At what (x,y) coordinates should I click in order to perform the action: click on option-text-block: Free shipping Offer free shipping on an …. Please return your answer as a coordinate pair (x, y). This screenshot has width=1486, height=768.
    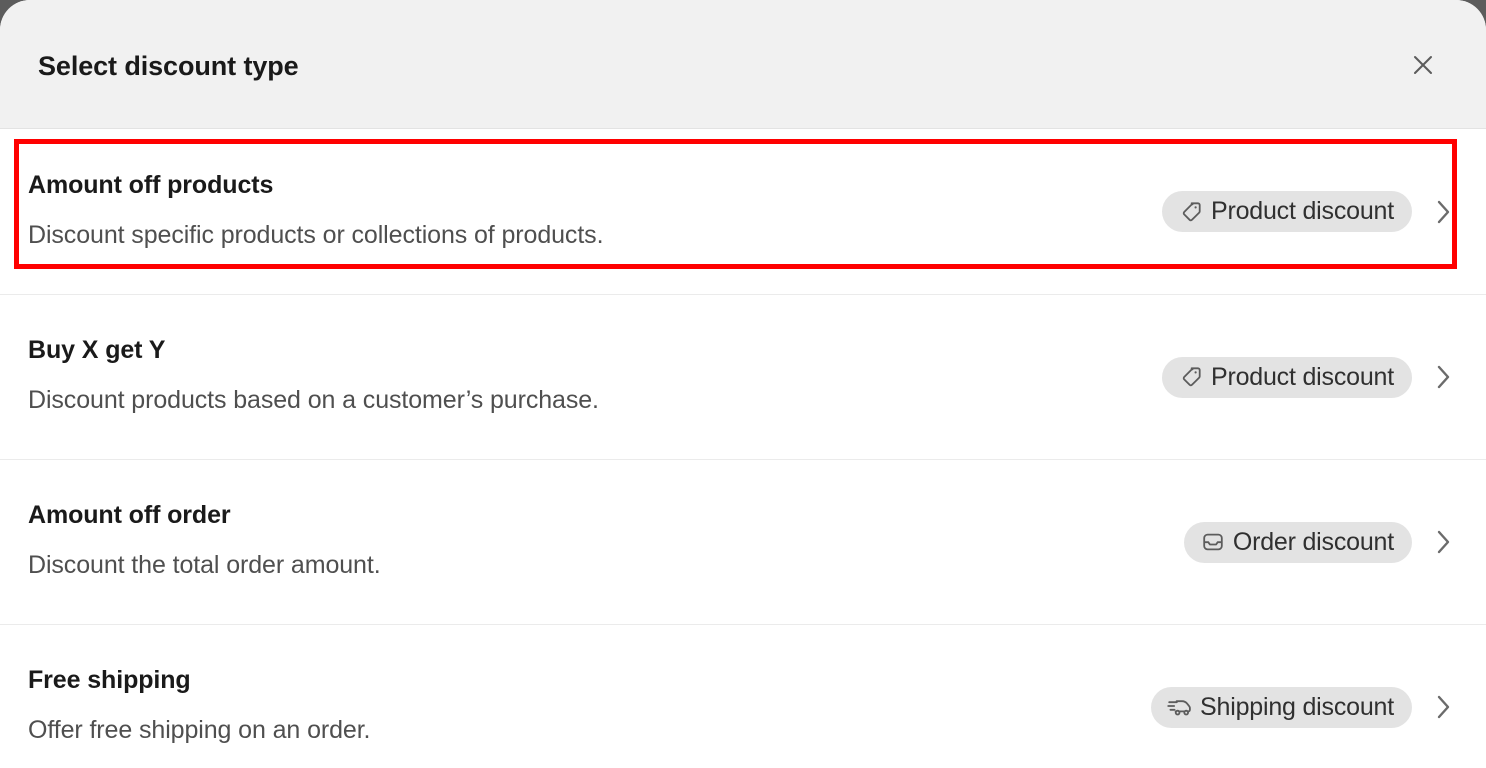
    Looking at the image, I should click on (589, 707).